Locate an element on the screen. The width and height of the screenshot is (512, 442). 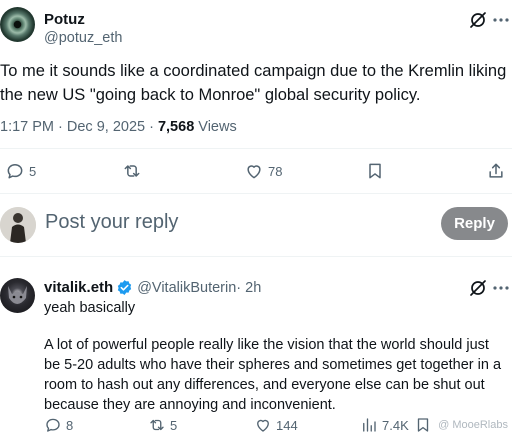
reply-count: 5 is located at coordinates (33, 171).